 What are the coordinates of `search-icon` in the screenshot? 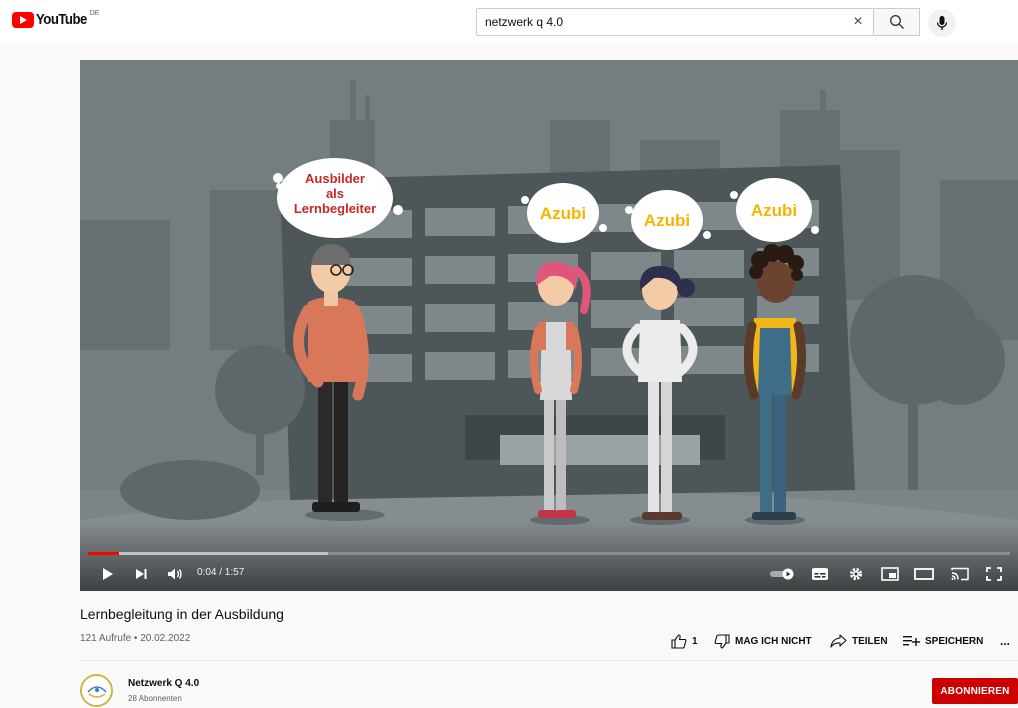 It's located at (896, 22).